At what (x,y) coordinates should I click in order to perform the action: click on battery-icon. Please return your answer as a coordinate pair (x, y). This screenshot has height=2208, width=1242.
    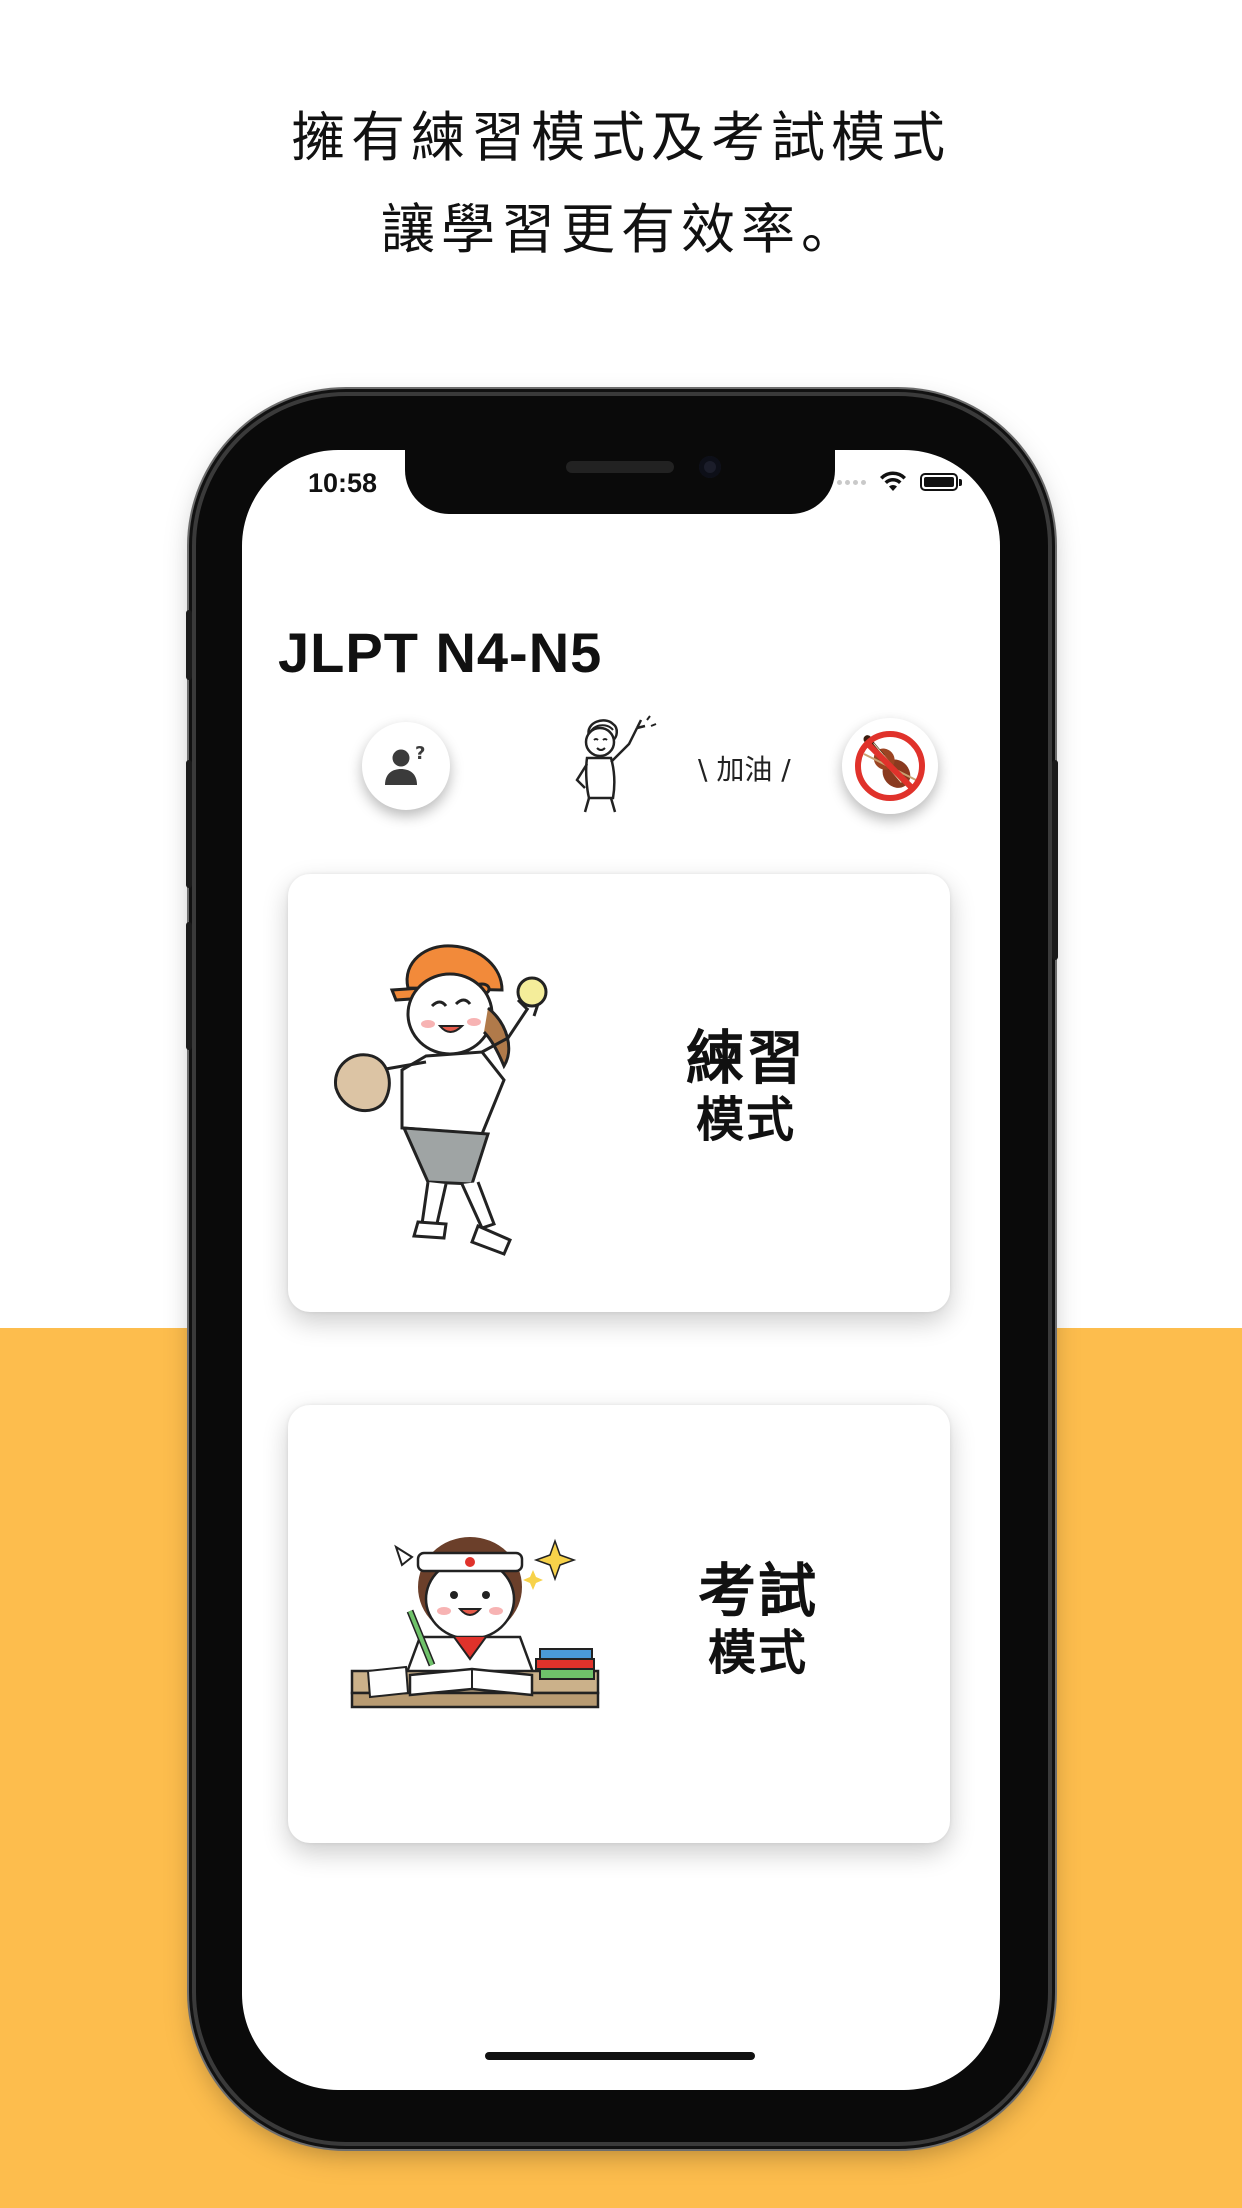
    Looking at the image, I should click on (941, 482).